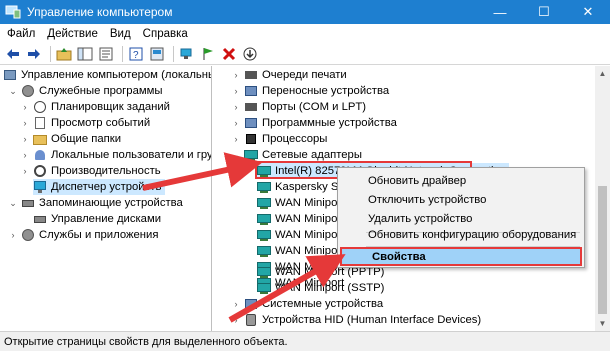 The image size is (610, 351). I want to click on maximize-button: ☐, so click(544, 12).